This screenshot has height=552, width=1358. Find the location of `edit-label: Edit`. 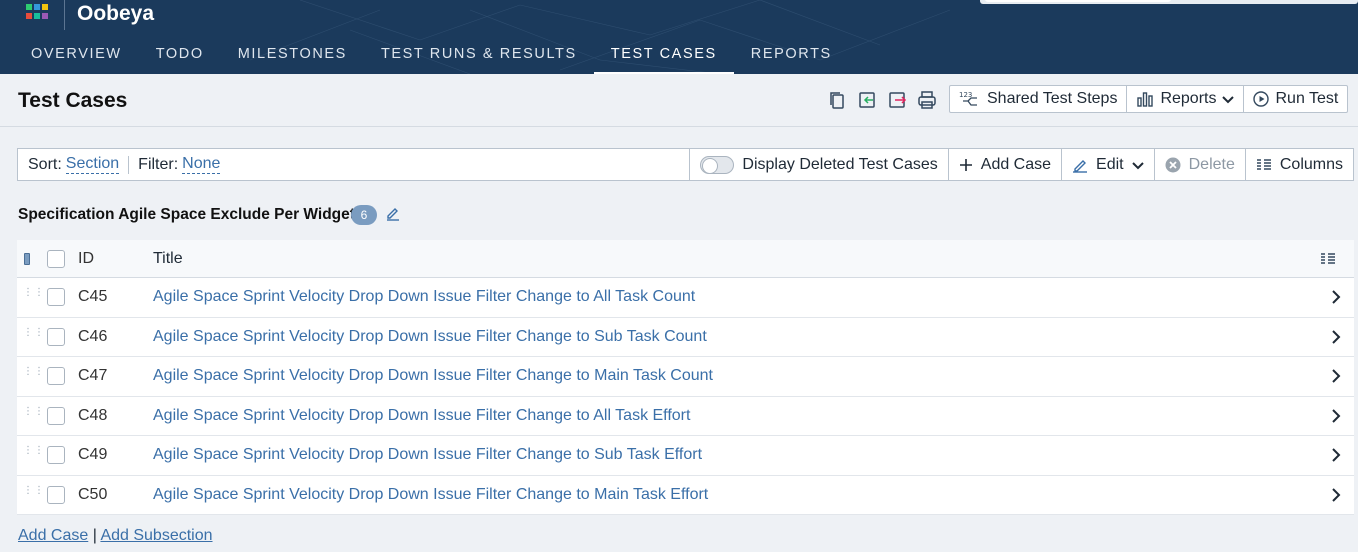

edit-label: Edit is located at coordinates (1110, 164).